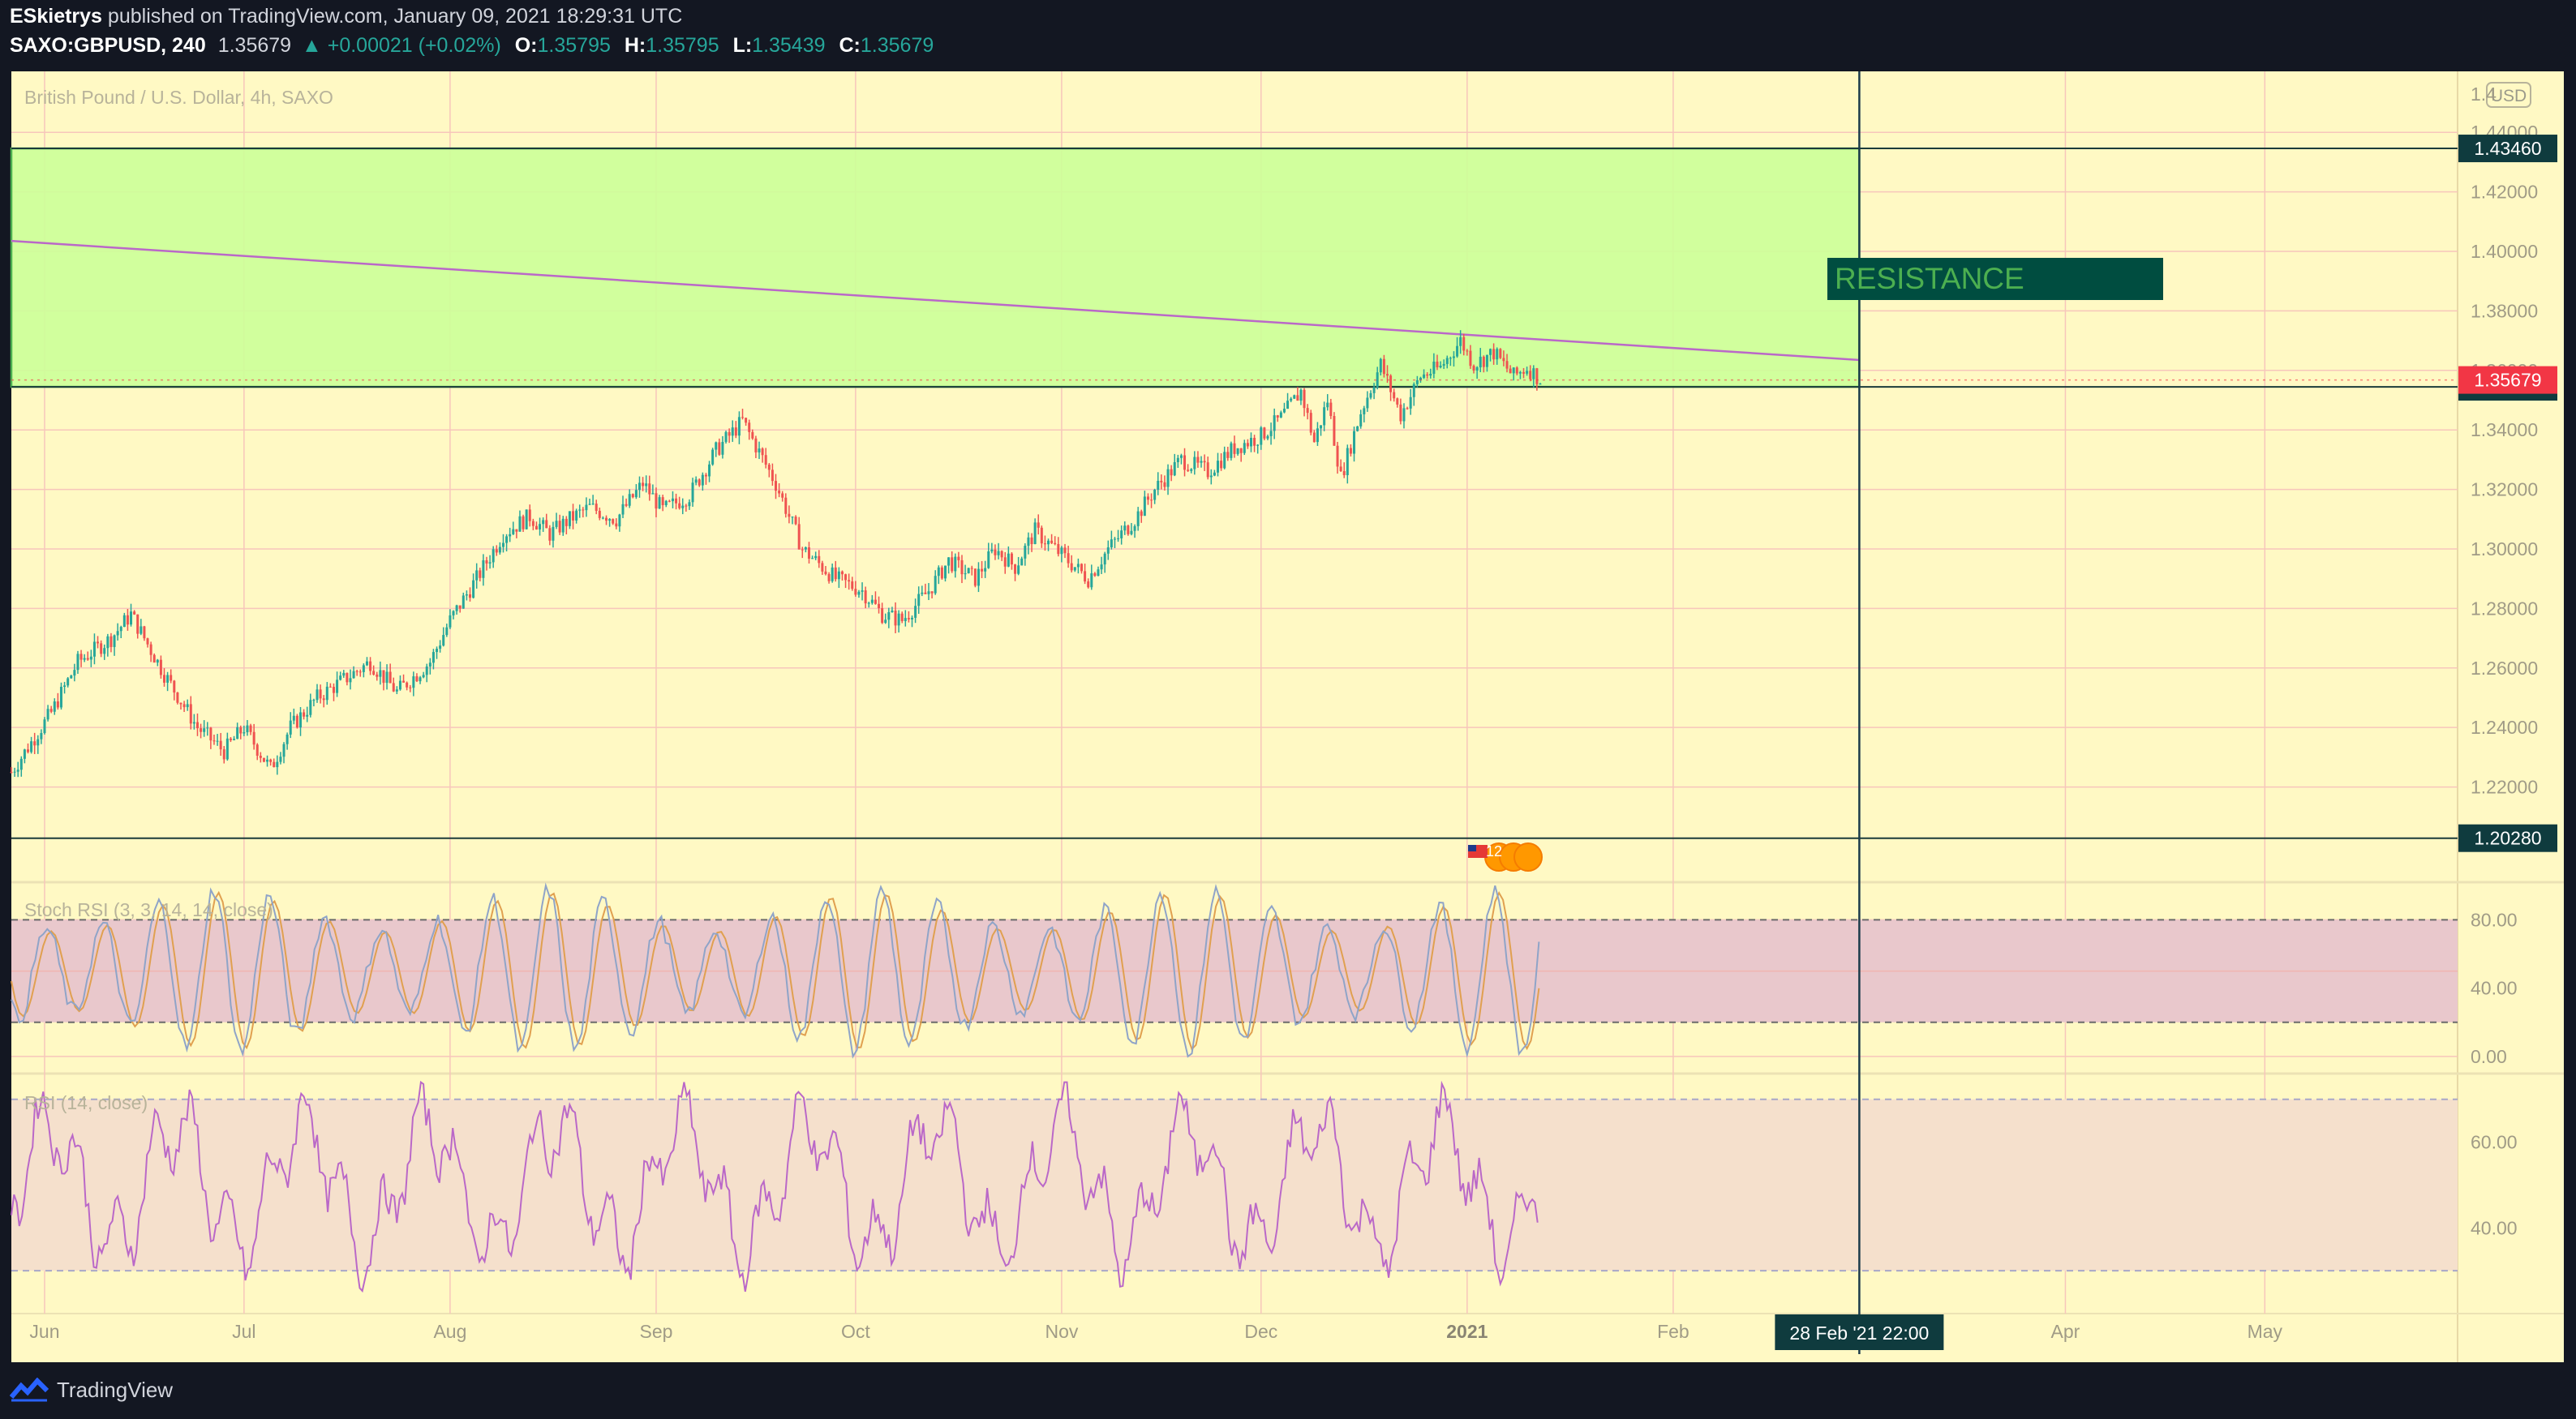 The image size is (2576, 1419). I want to click on time-tick-label: Oct, so click(856, 1331).